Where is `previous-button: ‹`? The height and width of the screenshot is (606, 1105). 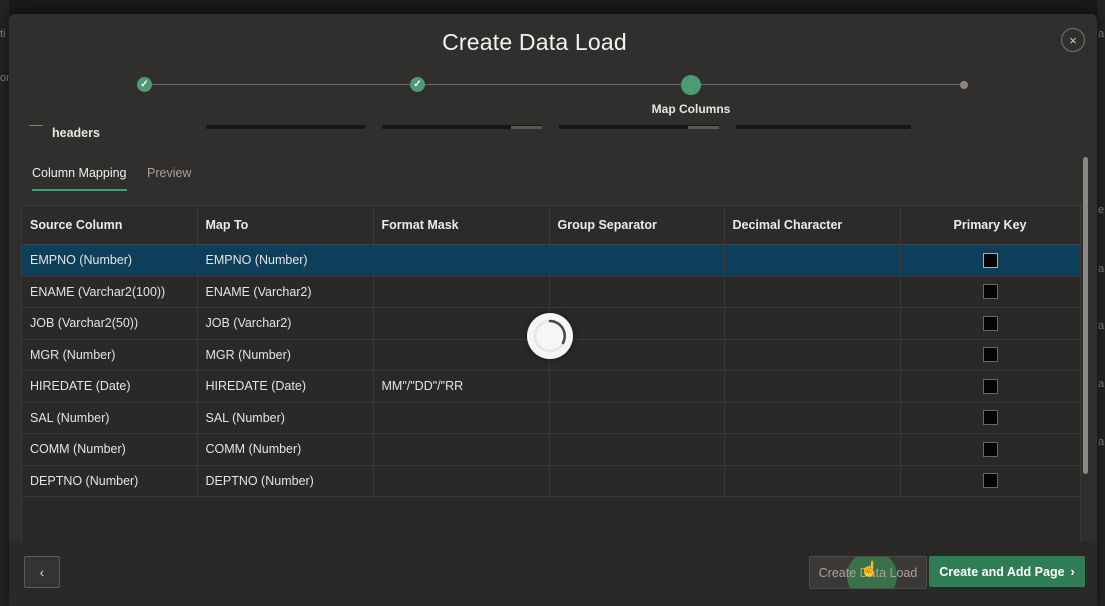 previous-button: ‹ is located at coordinates (42, 572).